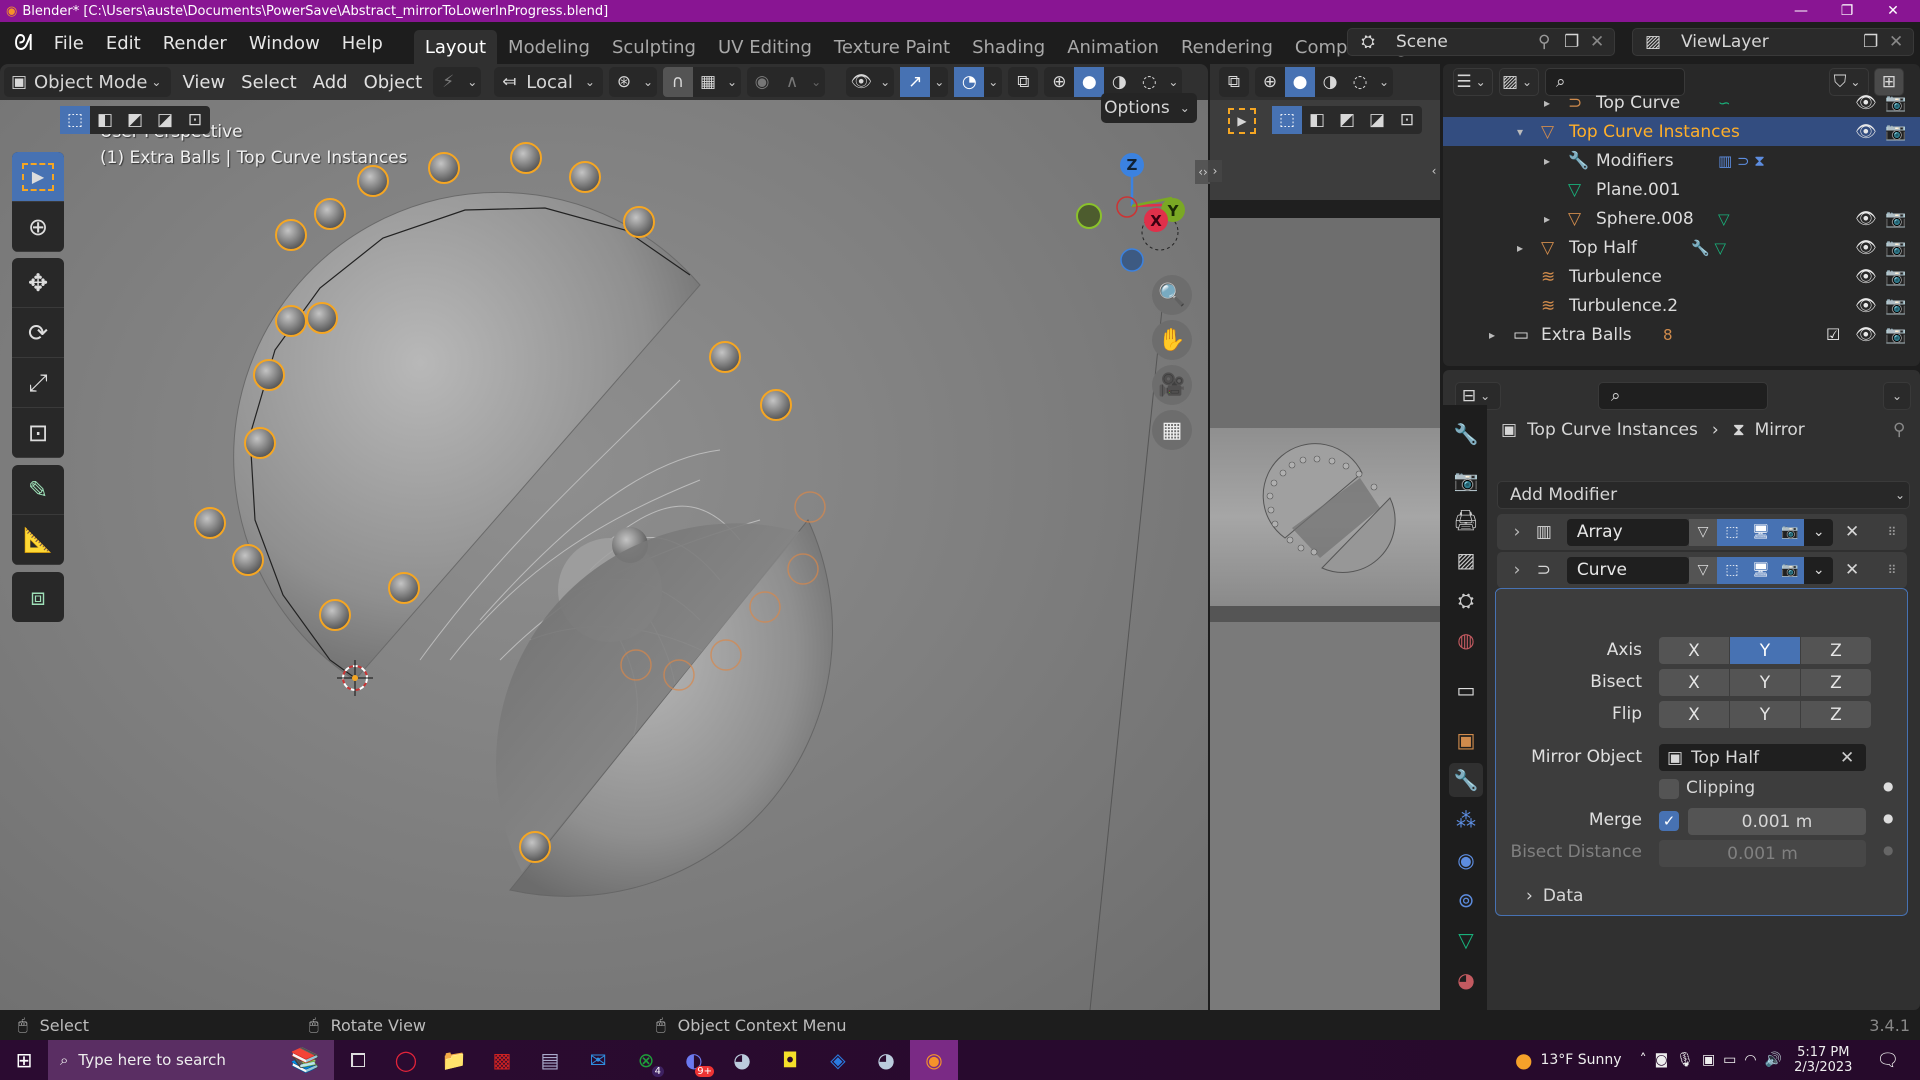  What do you see at coordinates (1466, 740) in the screenshot?
I see `object-tab: ▣` at bounding box center [1466, 740].